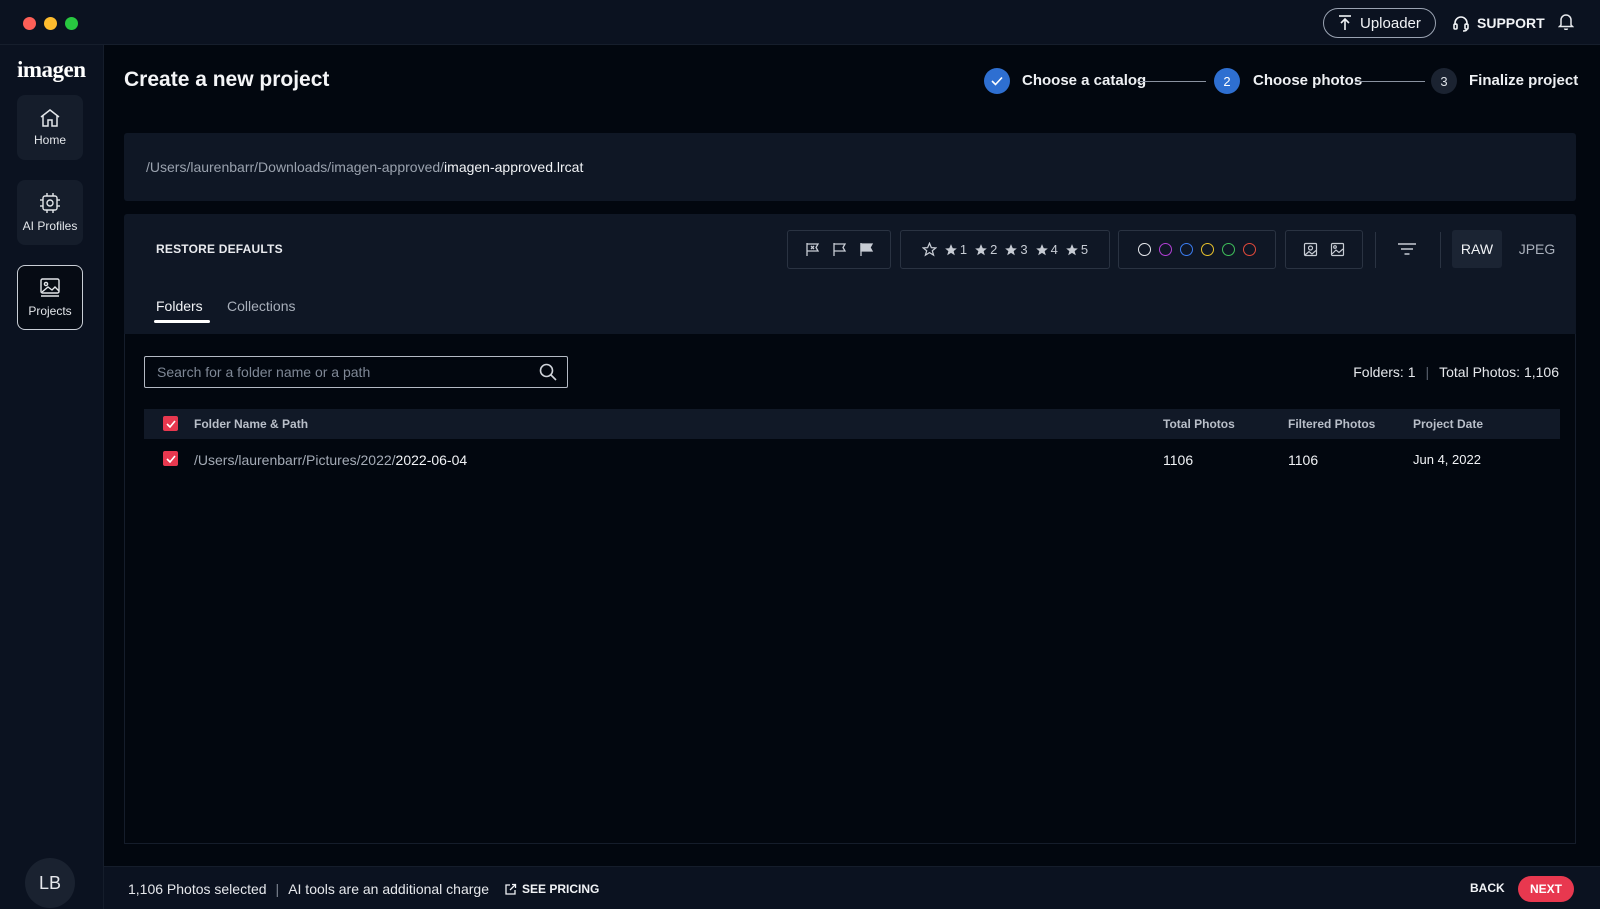  Describe the element at coordinates (1308, 80) in the screenshot. I see `step-2-label: Choose photos` at that location.